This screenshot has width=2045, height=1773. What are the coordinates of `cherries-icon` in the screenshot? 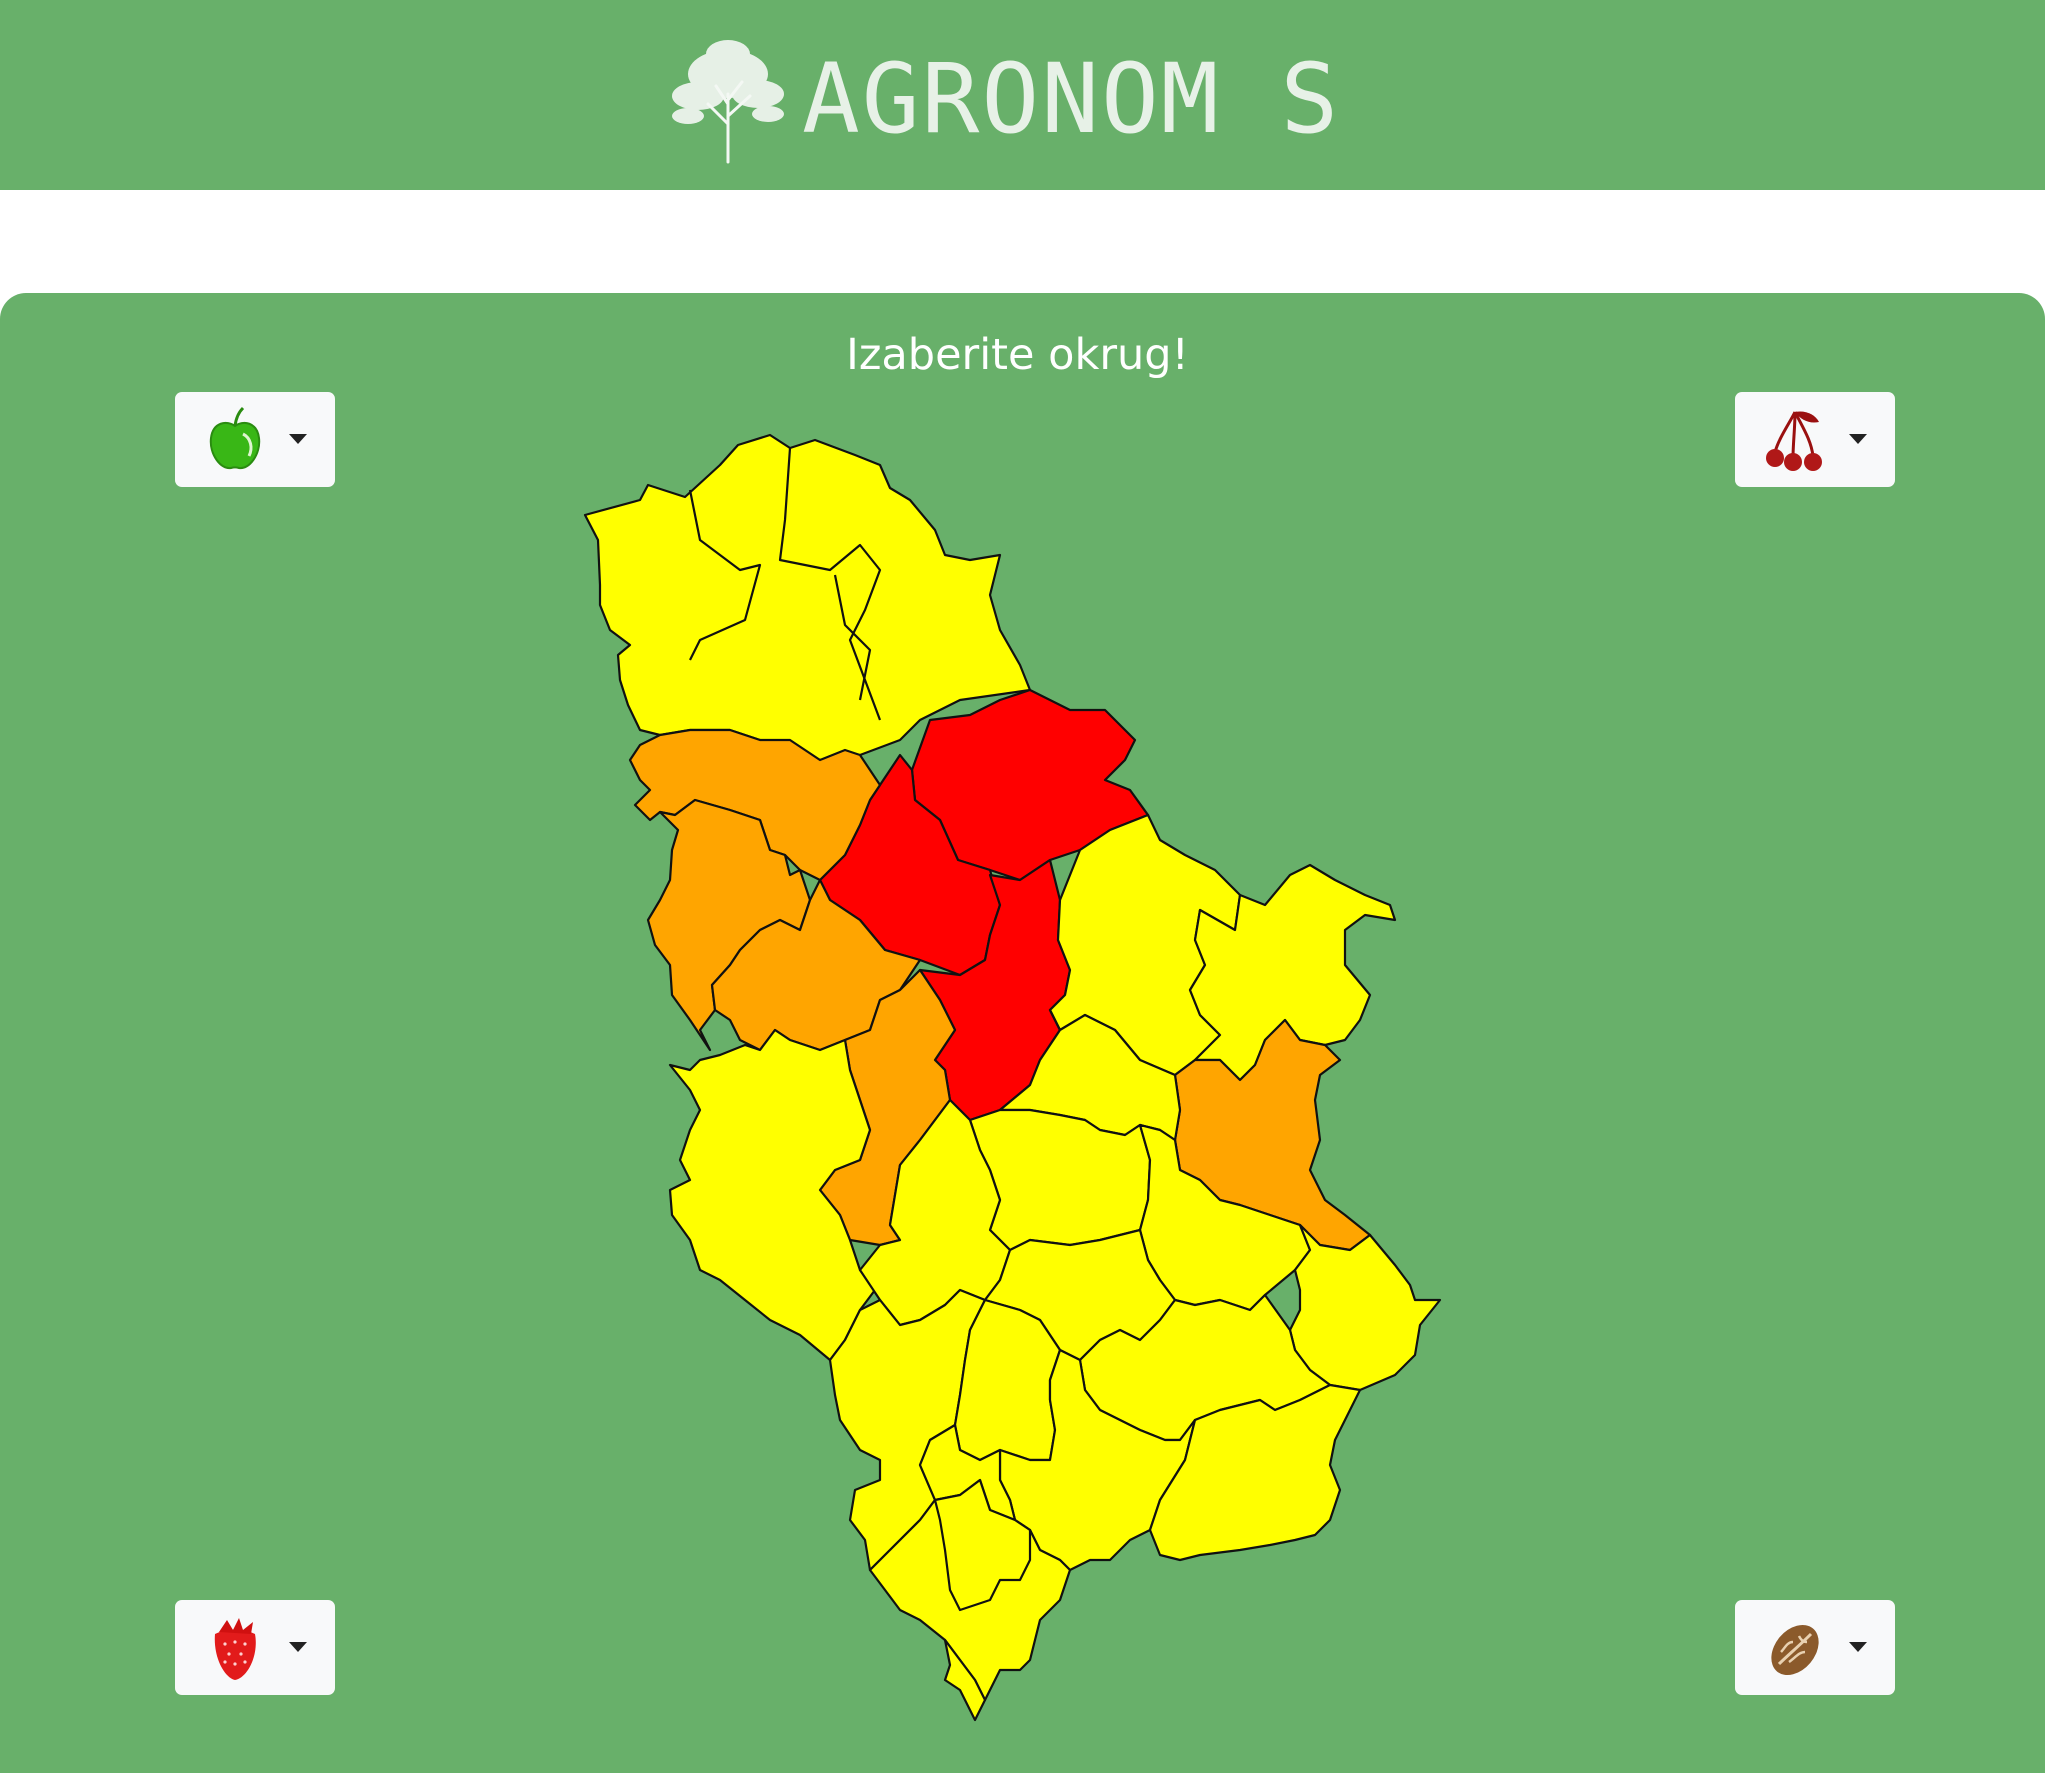 It's located at (1794, 441).